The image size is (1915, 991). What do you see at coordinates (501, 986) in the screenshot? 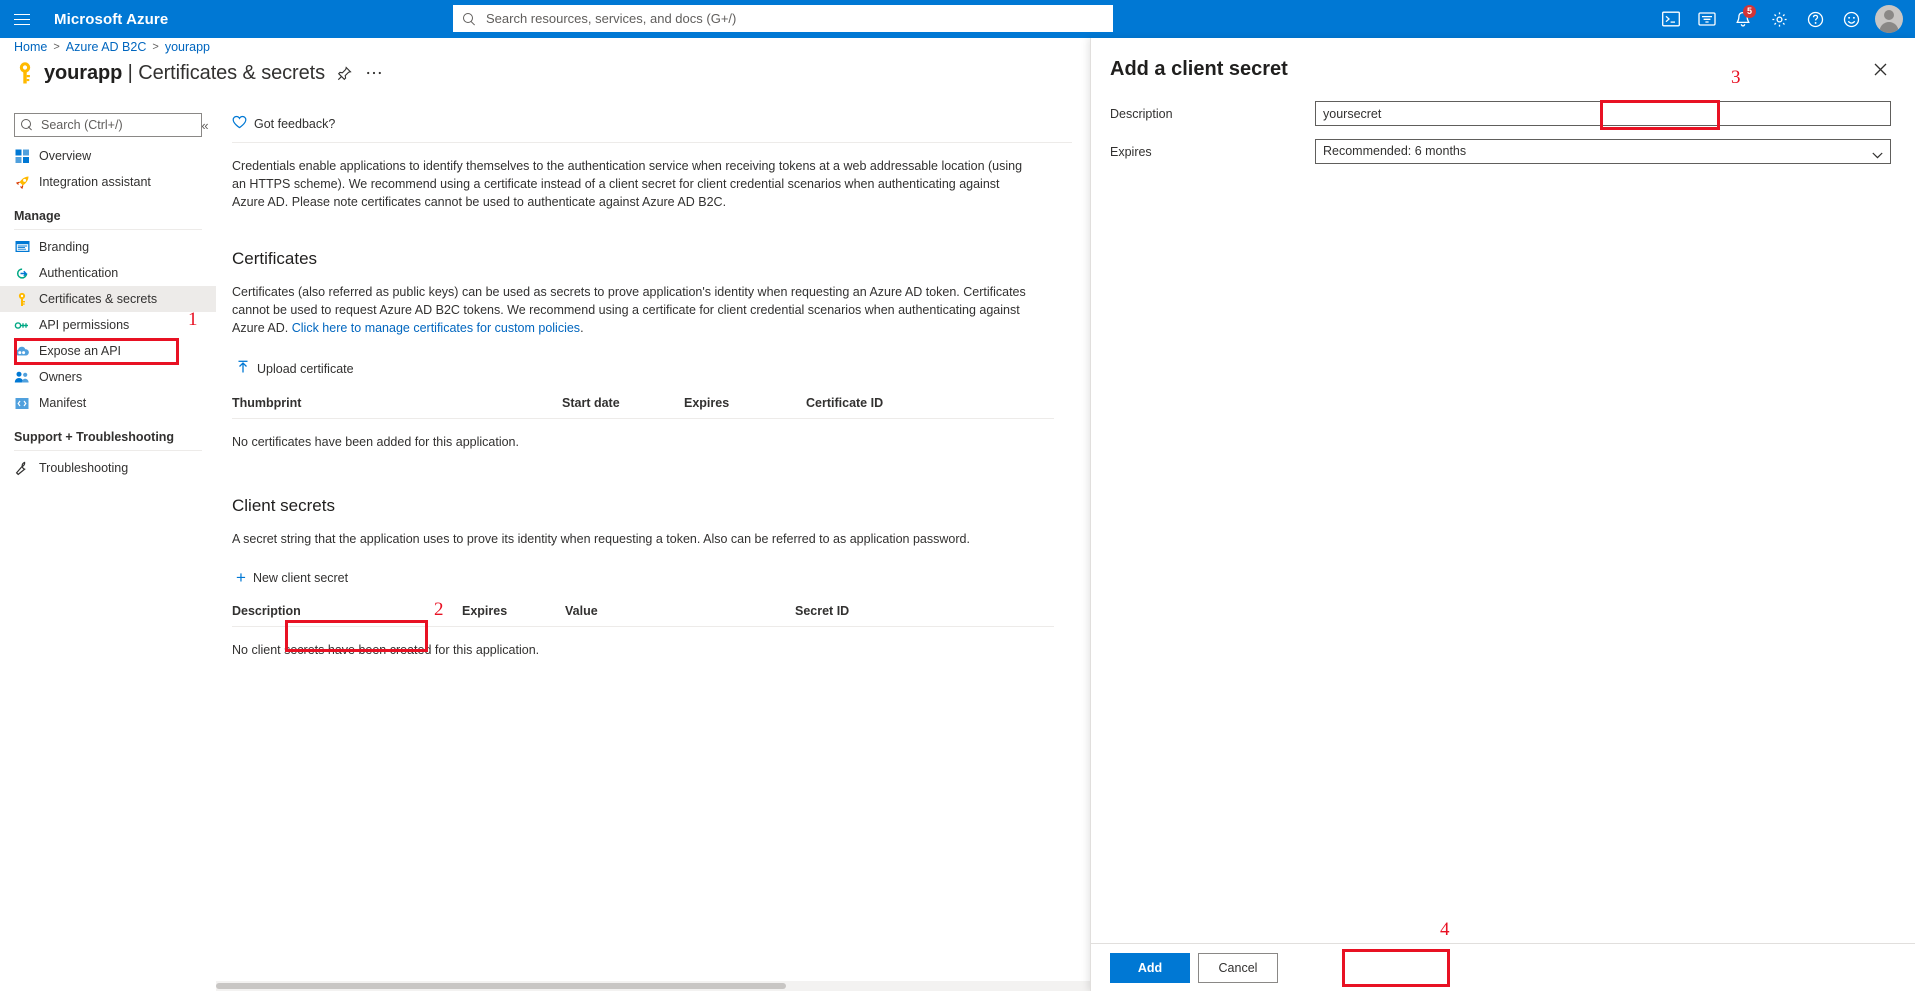
I see `scrollbar-thumb` at bounding box center [501, 986].